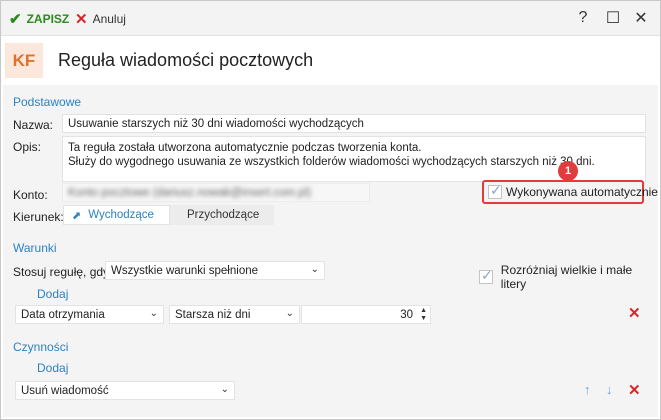 The height and width of the screenshot is (420, 661). Describe the element at coordinates (15, 19) in the screenshot. I see `checkmark-icon: ✔` at that location.